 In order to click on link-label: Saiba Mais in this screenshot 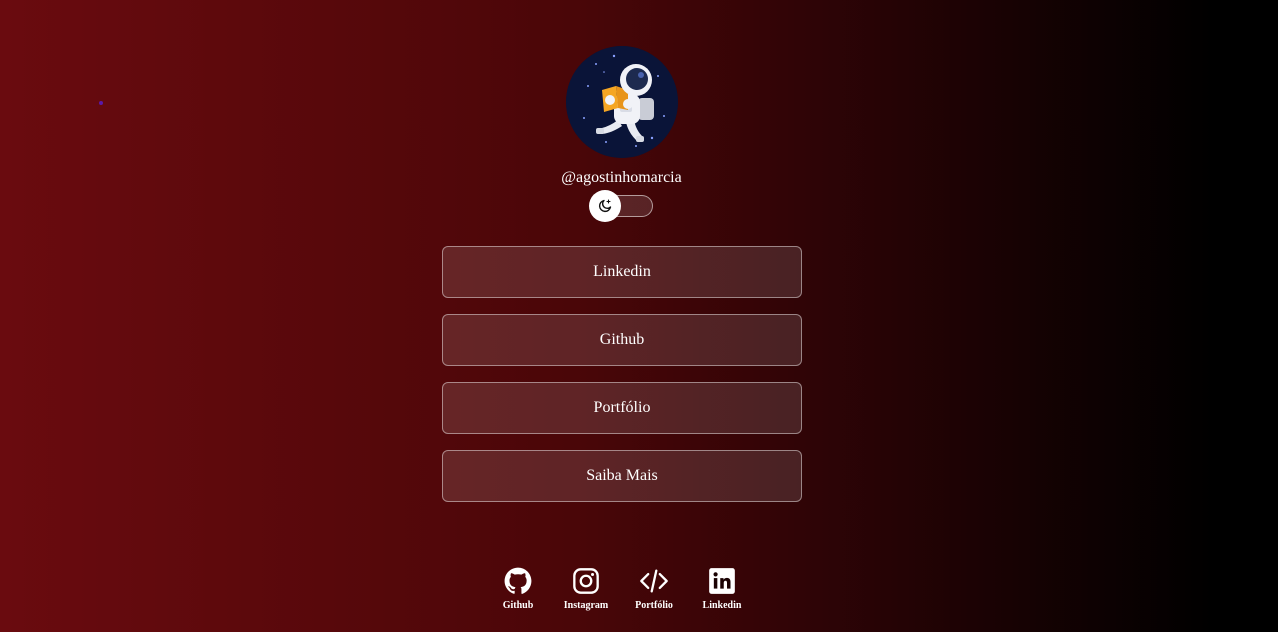, I will do `click(622, 475)`.